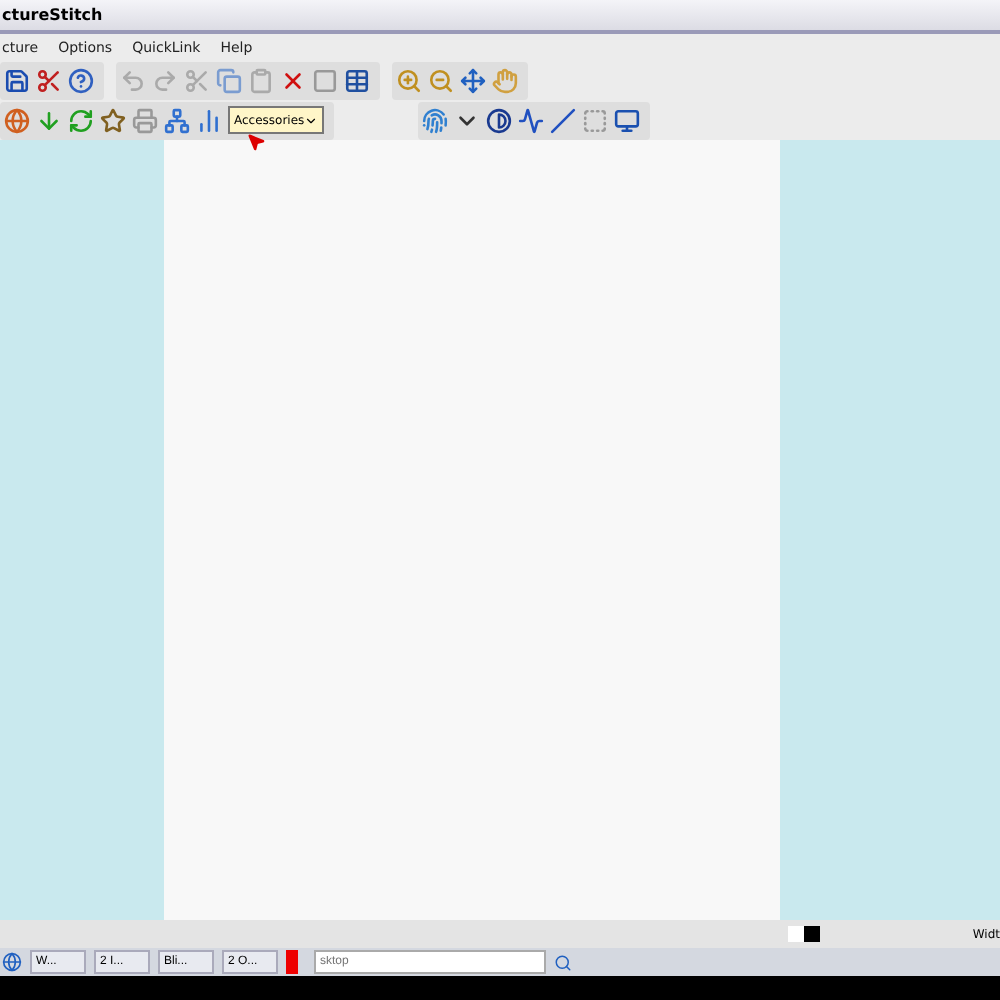 Image resolution: width=1000 pixels, height=1000 pixels. What do you see at coordinates (531, 120) in the screenshot?
I see `waveform-icon` at bounding box center [531, 120].